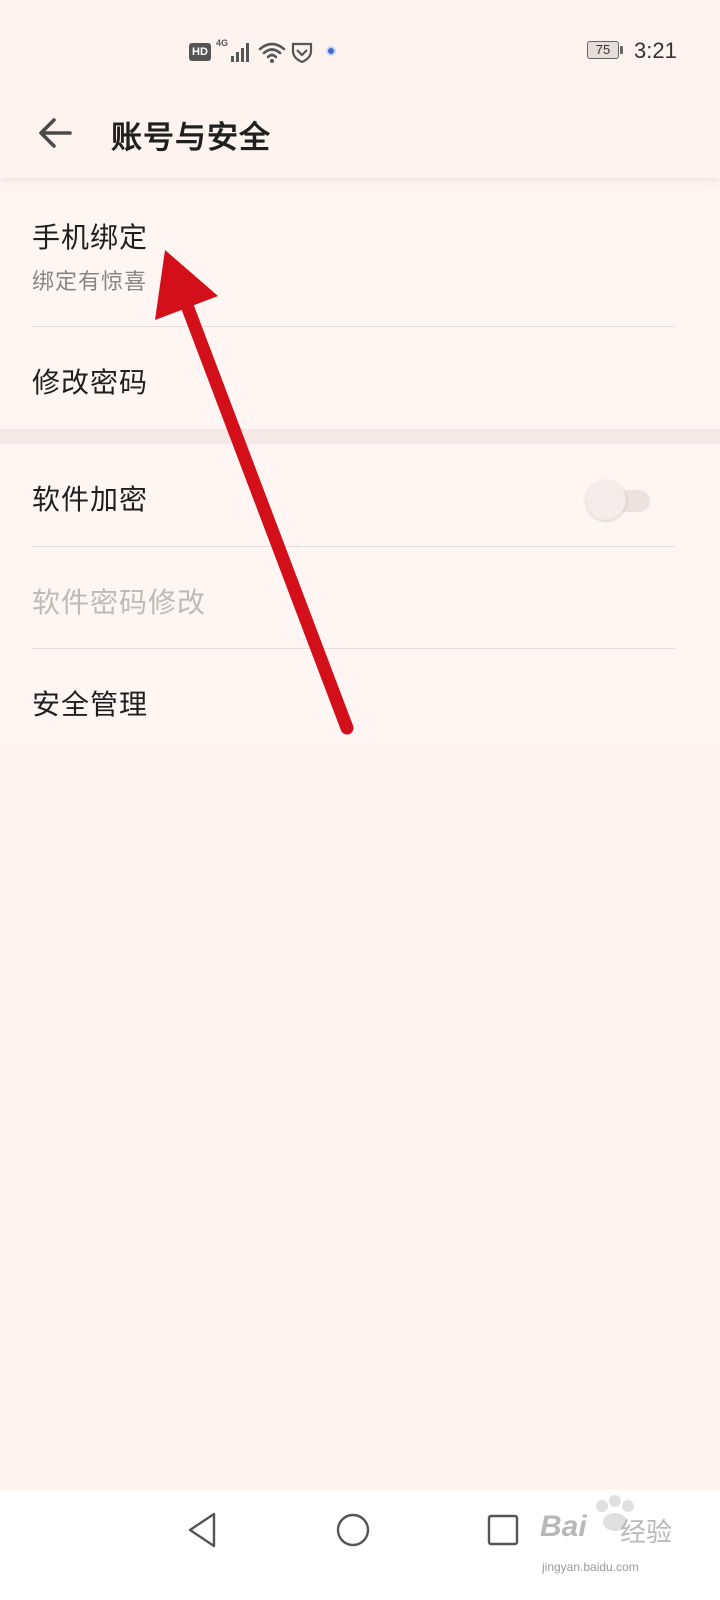 The width and height of the screenshot is (720, 1600). What do you see at coordinates (90, 499) in the screenshot?
I see `settings-item-title: 软件加密` at bounding box center [90, 499].